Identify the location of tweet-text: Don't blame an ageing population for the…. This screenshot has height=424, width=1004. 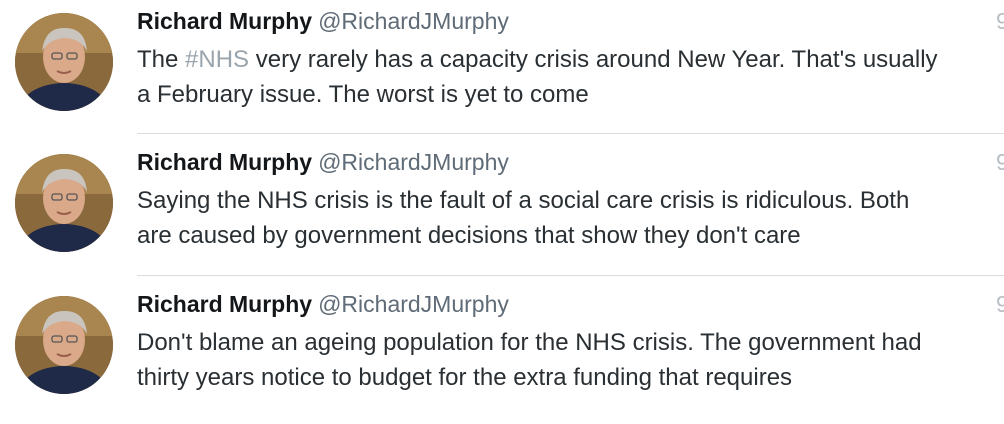
(570, 360).